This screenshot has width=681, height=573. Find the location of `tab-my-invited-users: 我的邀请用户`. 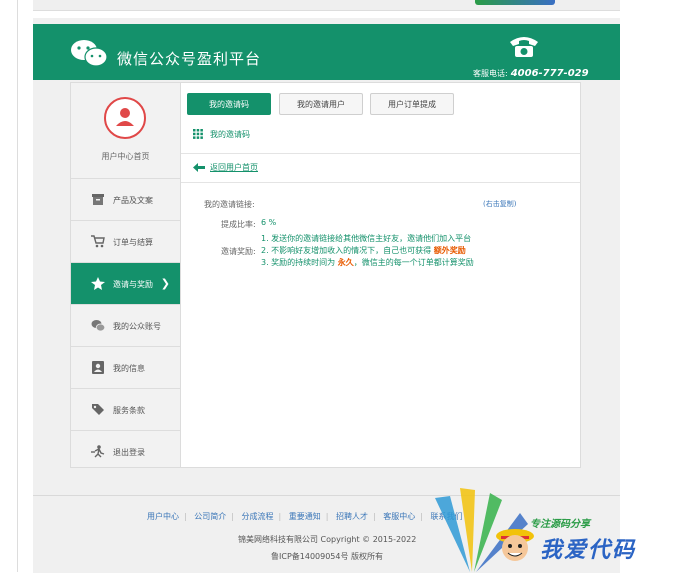

tab-my-invited-users: 我的邀请用户 is located at coordinates (321, 104).